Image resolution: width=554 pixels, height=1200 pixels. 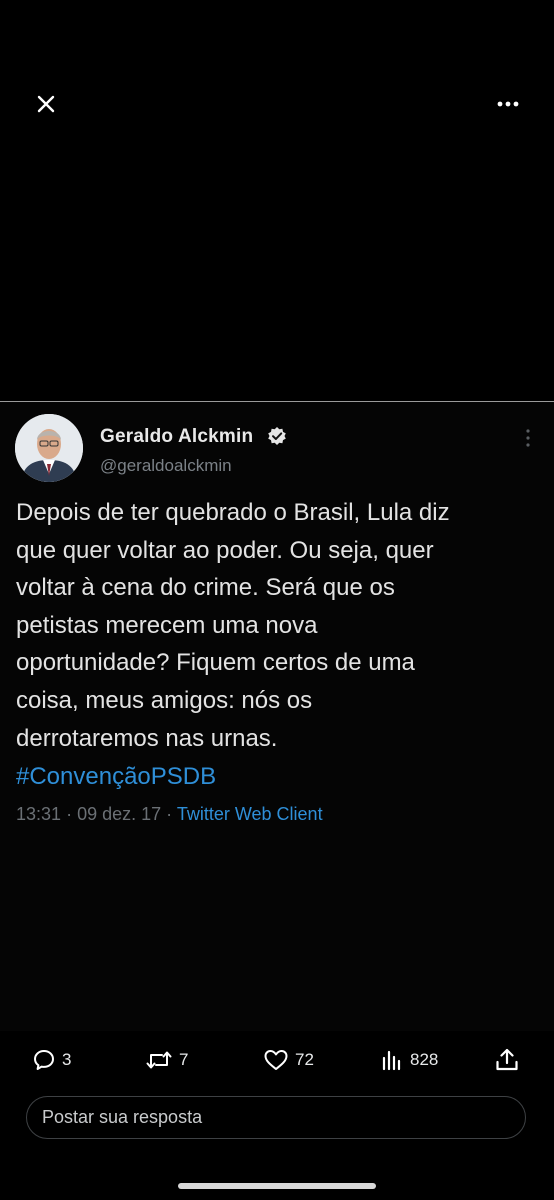 What do you see at coordinates (249, 814) in the screenshot?
I see `tweet-client: Twitter Web Client` at bounding box center [249, 814].